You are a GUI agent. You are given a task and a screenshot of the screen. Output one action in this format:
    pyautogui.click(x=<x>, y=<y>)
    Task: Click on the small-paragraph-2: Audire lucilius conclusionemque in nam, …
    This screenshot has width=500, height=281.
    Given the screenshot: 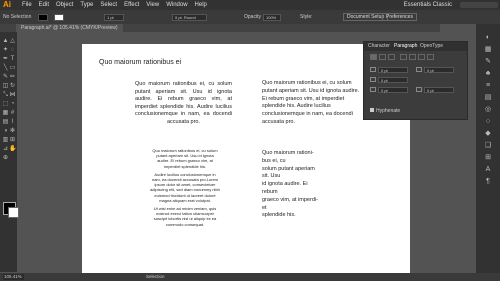 What is the action you would take?
    pyautogui.click(x=185, y=187)
    